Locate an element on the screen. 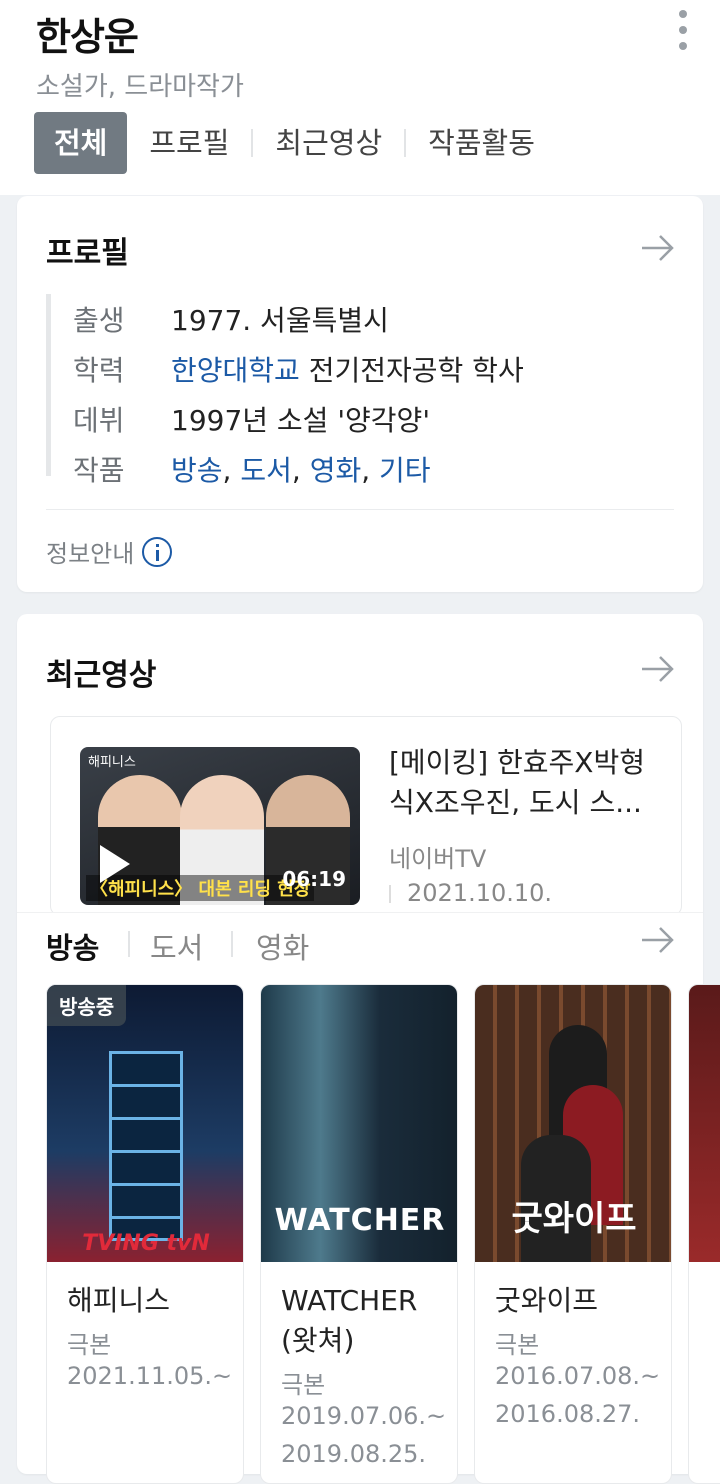  debut-label: 데뷔 is located at coordinates (99, 420).